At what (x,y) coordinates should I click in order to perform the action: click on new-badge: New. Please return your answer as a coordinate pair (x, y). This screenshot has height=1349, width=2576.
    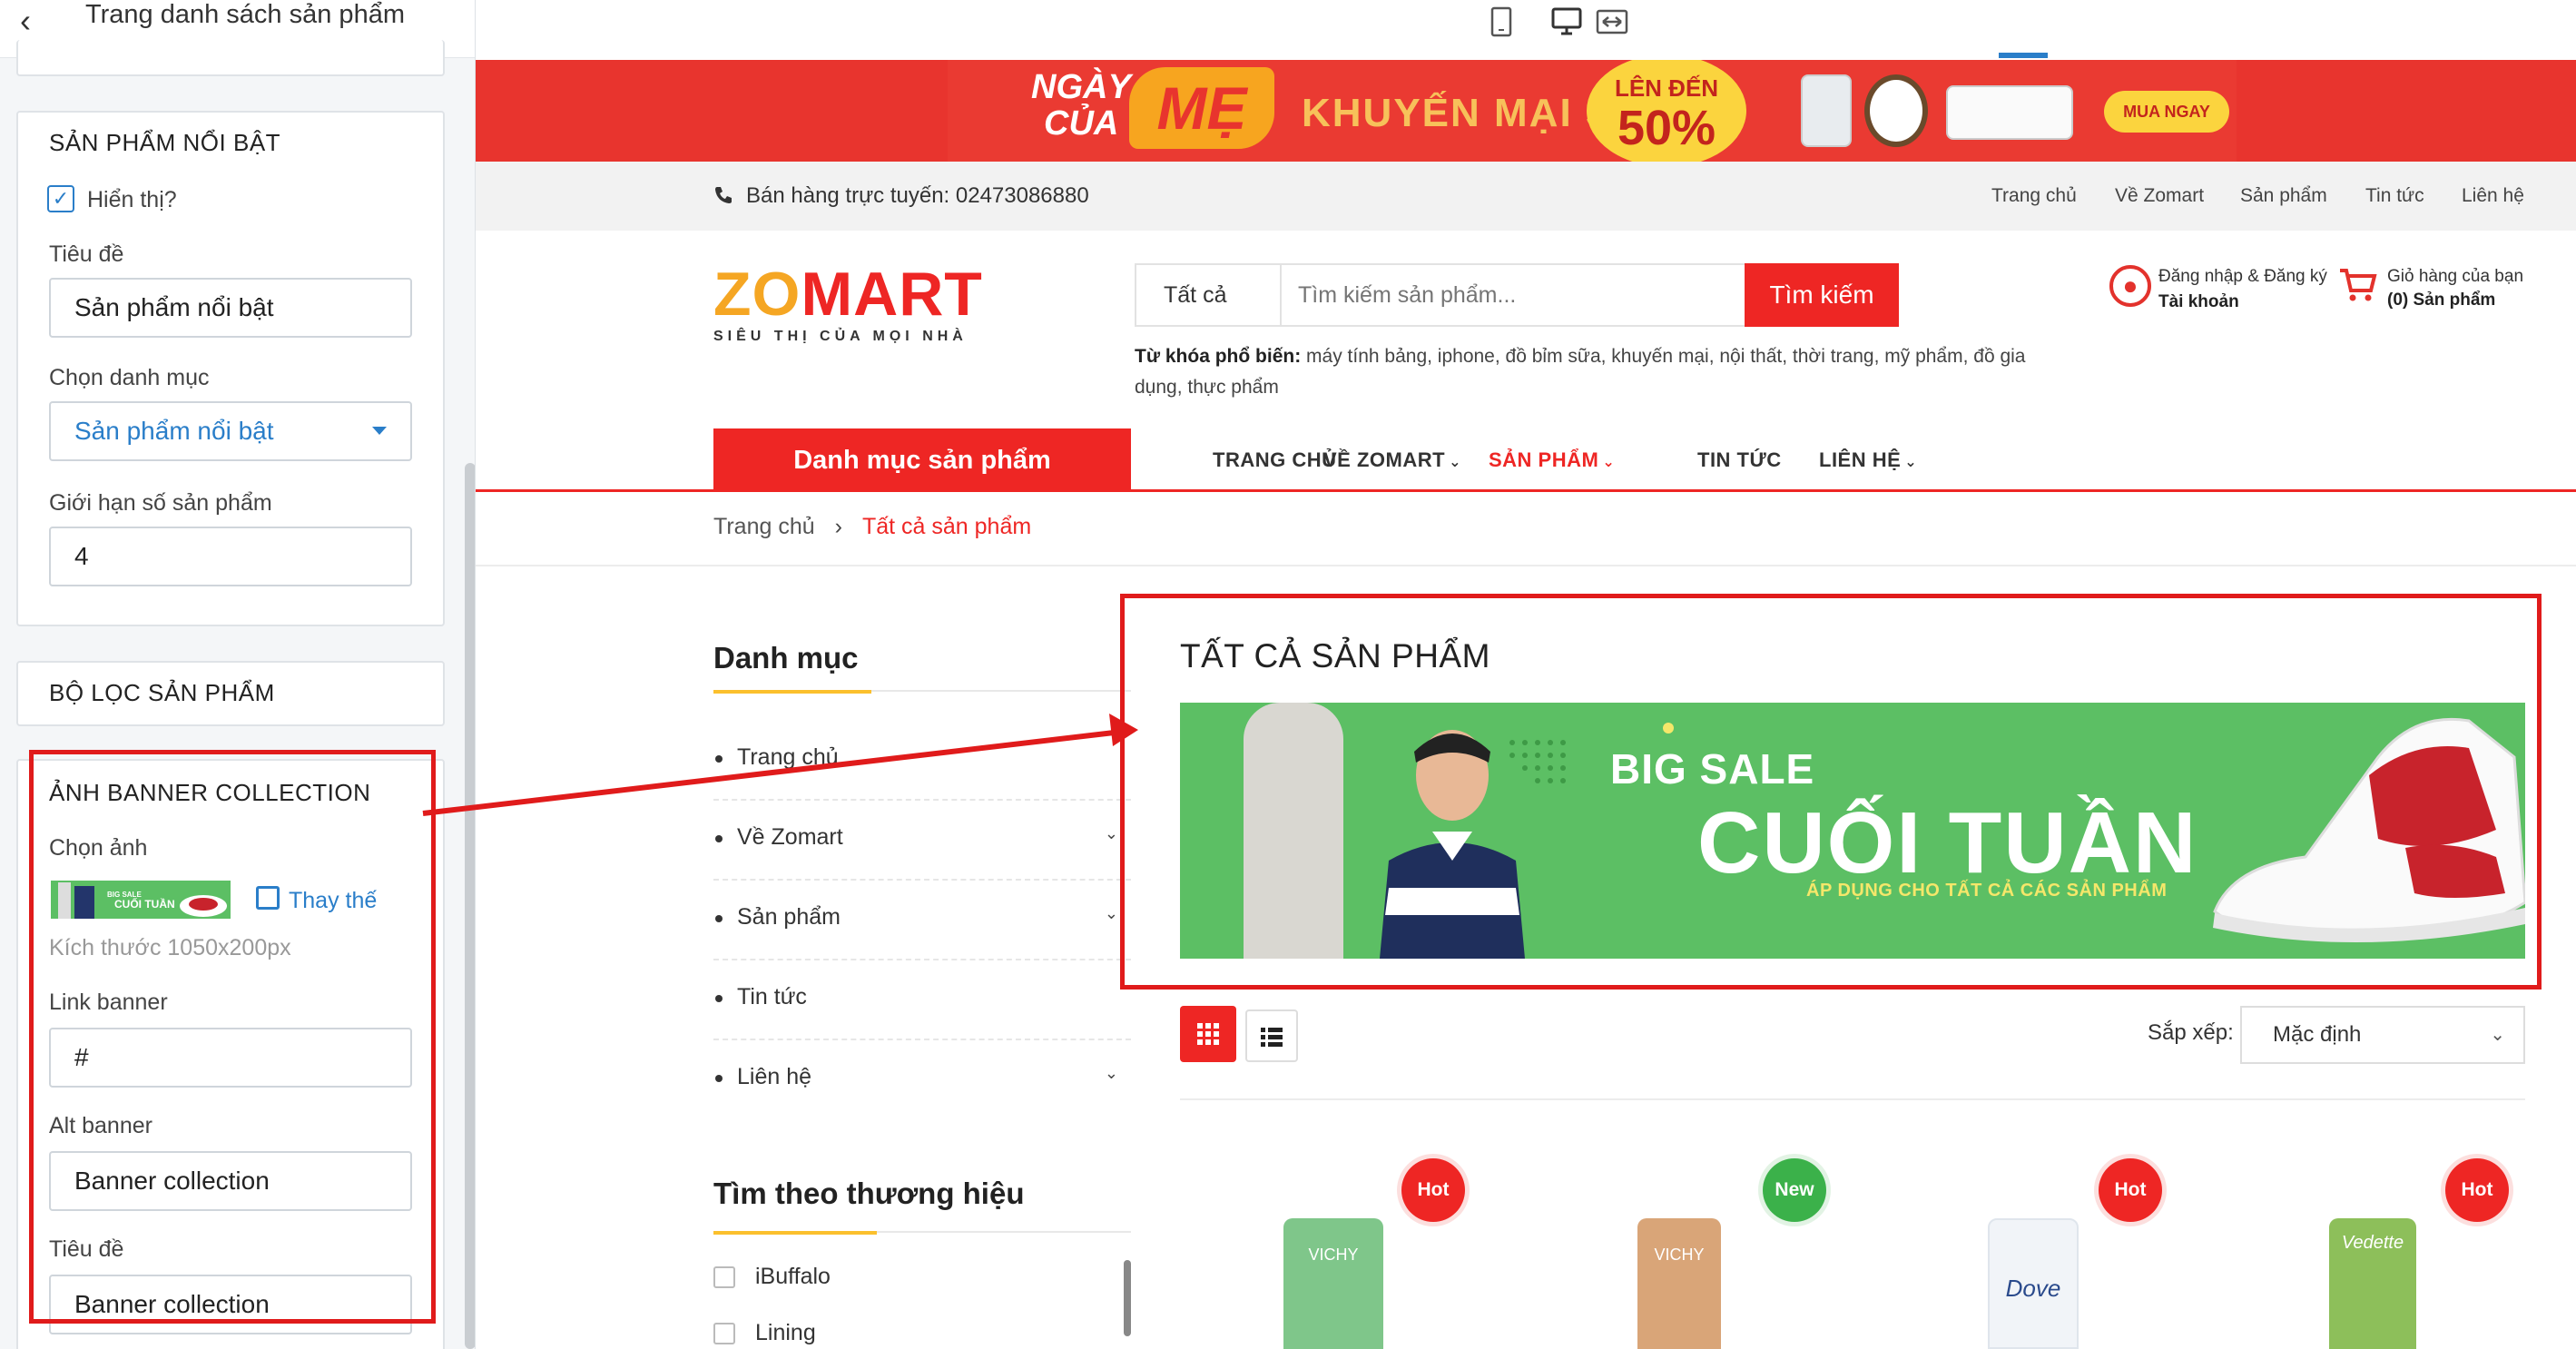
    Looking at the image, I should click on (1794, 1190).